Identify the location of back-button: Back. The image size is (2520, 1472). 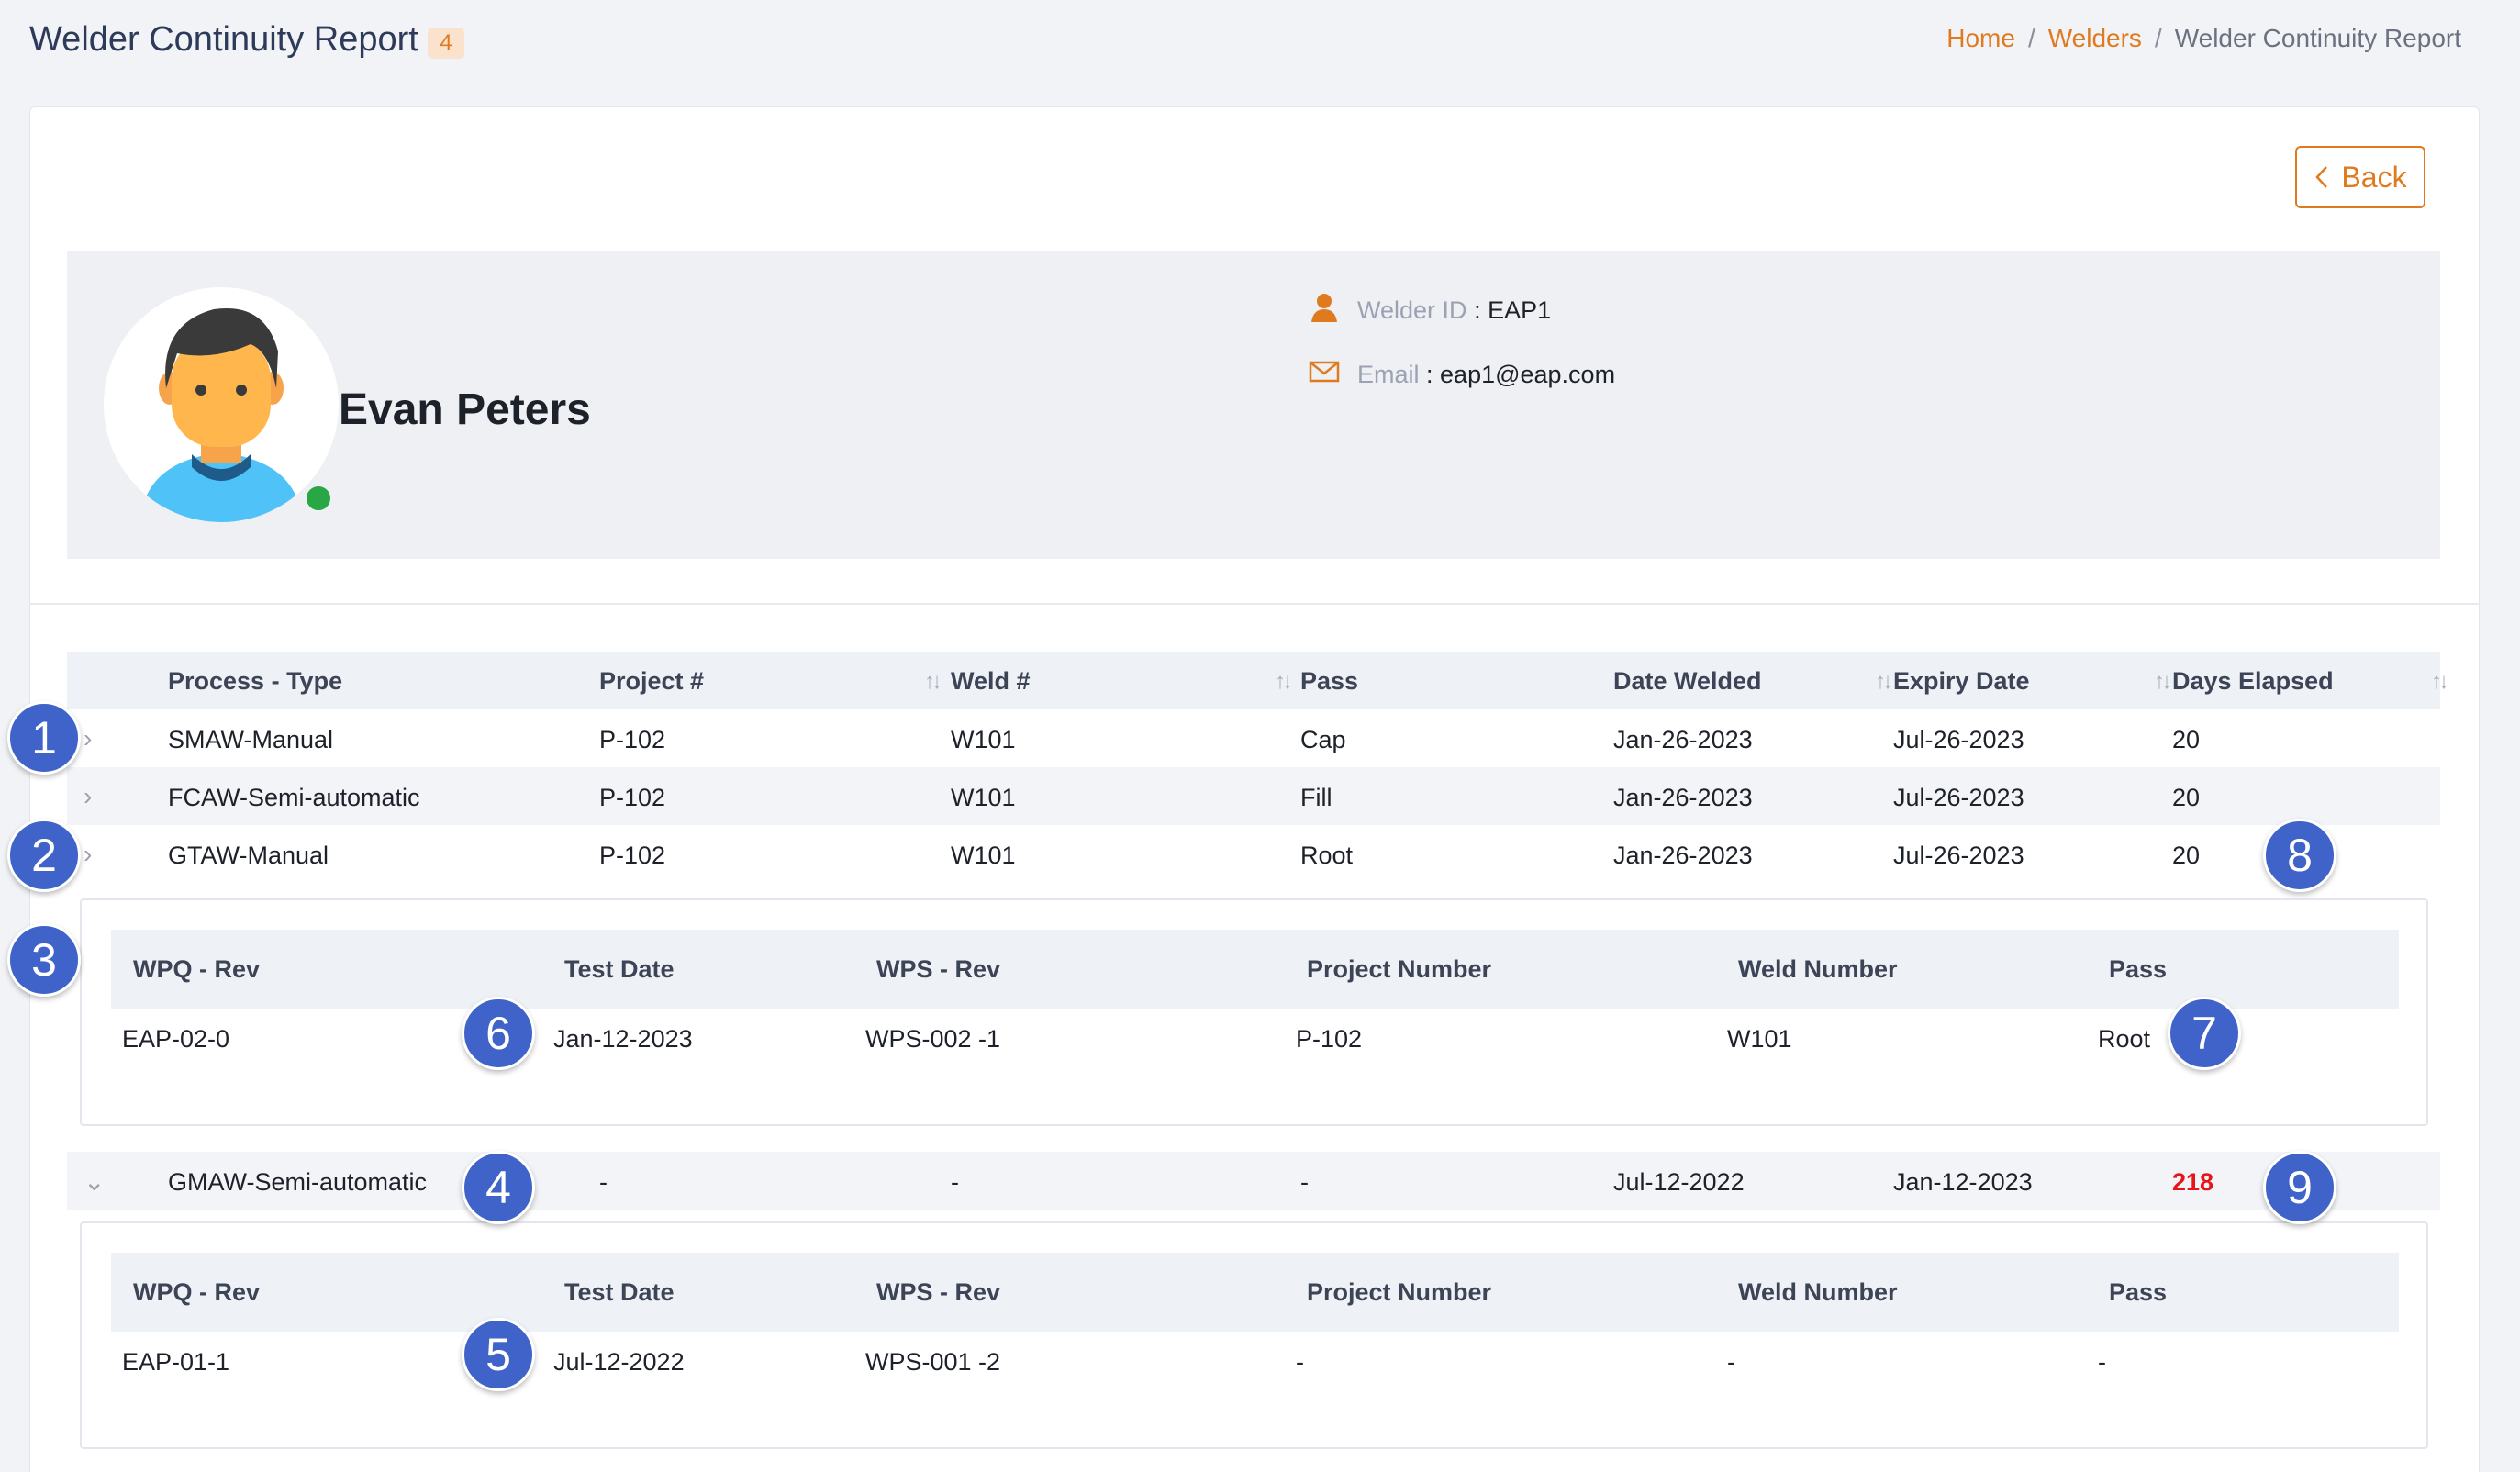
(2360, 177).